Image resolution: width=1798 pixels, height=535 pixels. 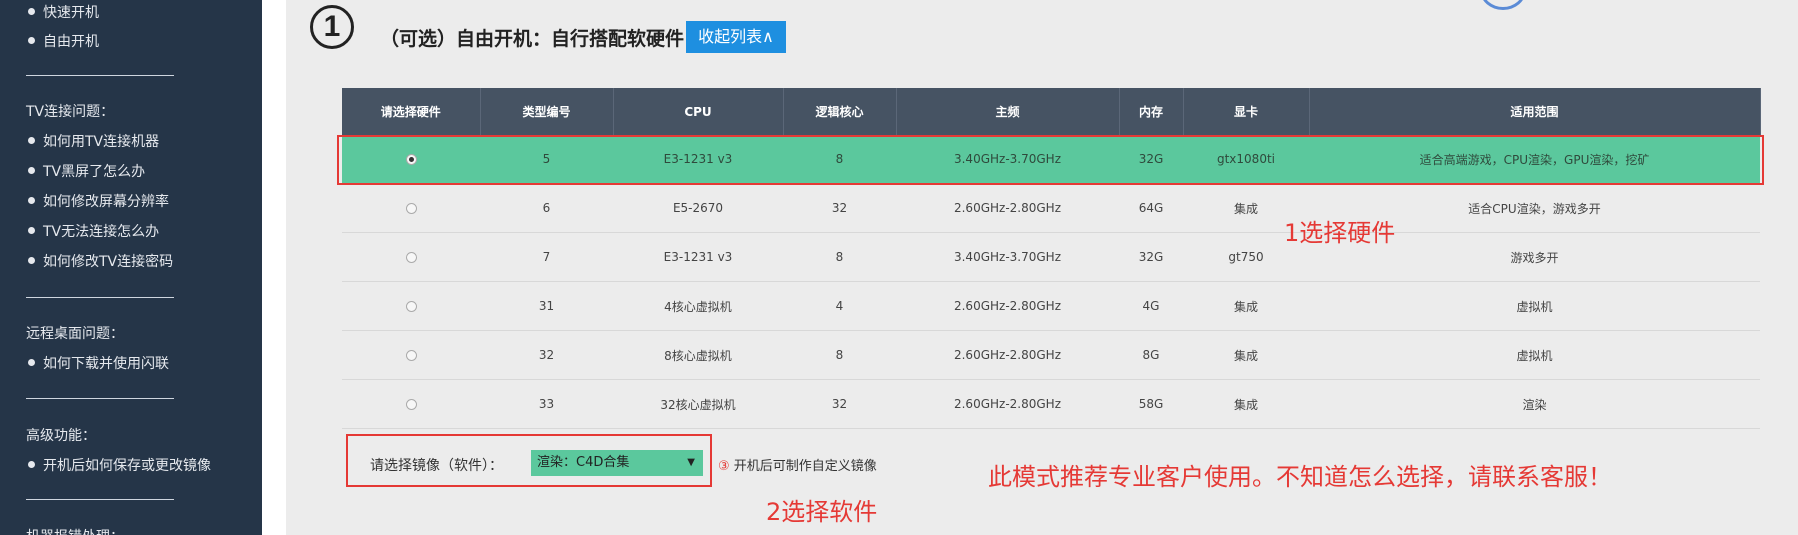 I want to click on table-cell: 4核心虚拟机, so click(x=698, y=306).